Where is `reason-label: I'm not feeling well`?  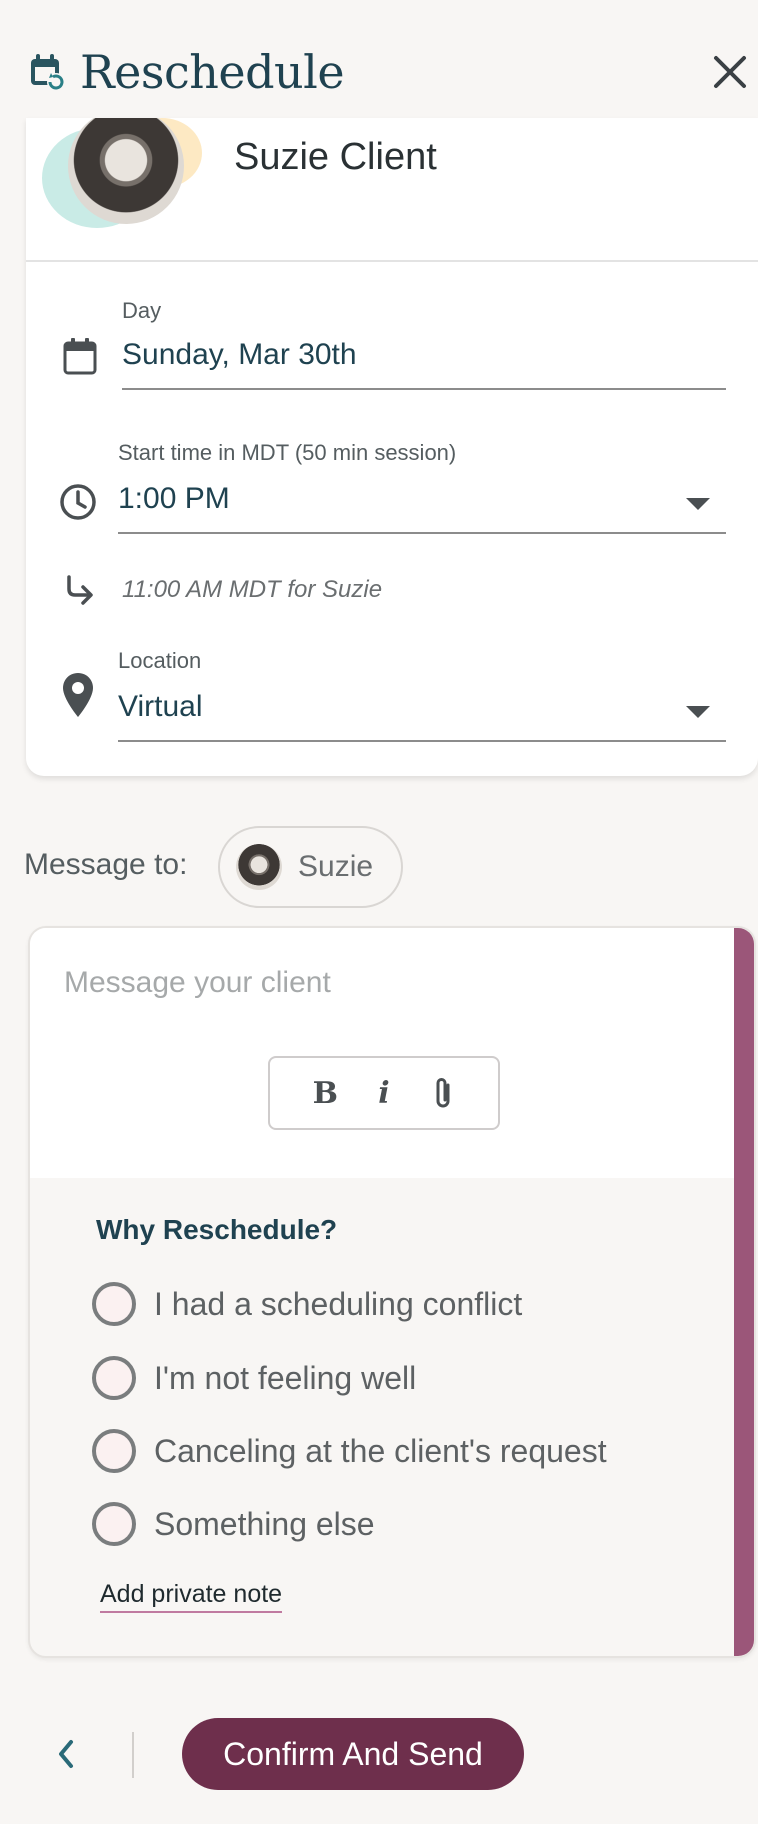
reason-label: I'm not feeling well is located at coordinates (285, 1377).